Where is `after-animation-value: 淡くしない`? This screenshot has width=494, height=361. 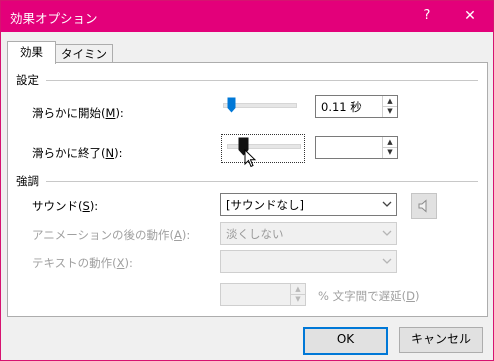 after-animation-value: 淡くしない is located at coordinates (255, 234).